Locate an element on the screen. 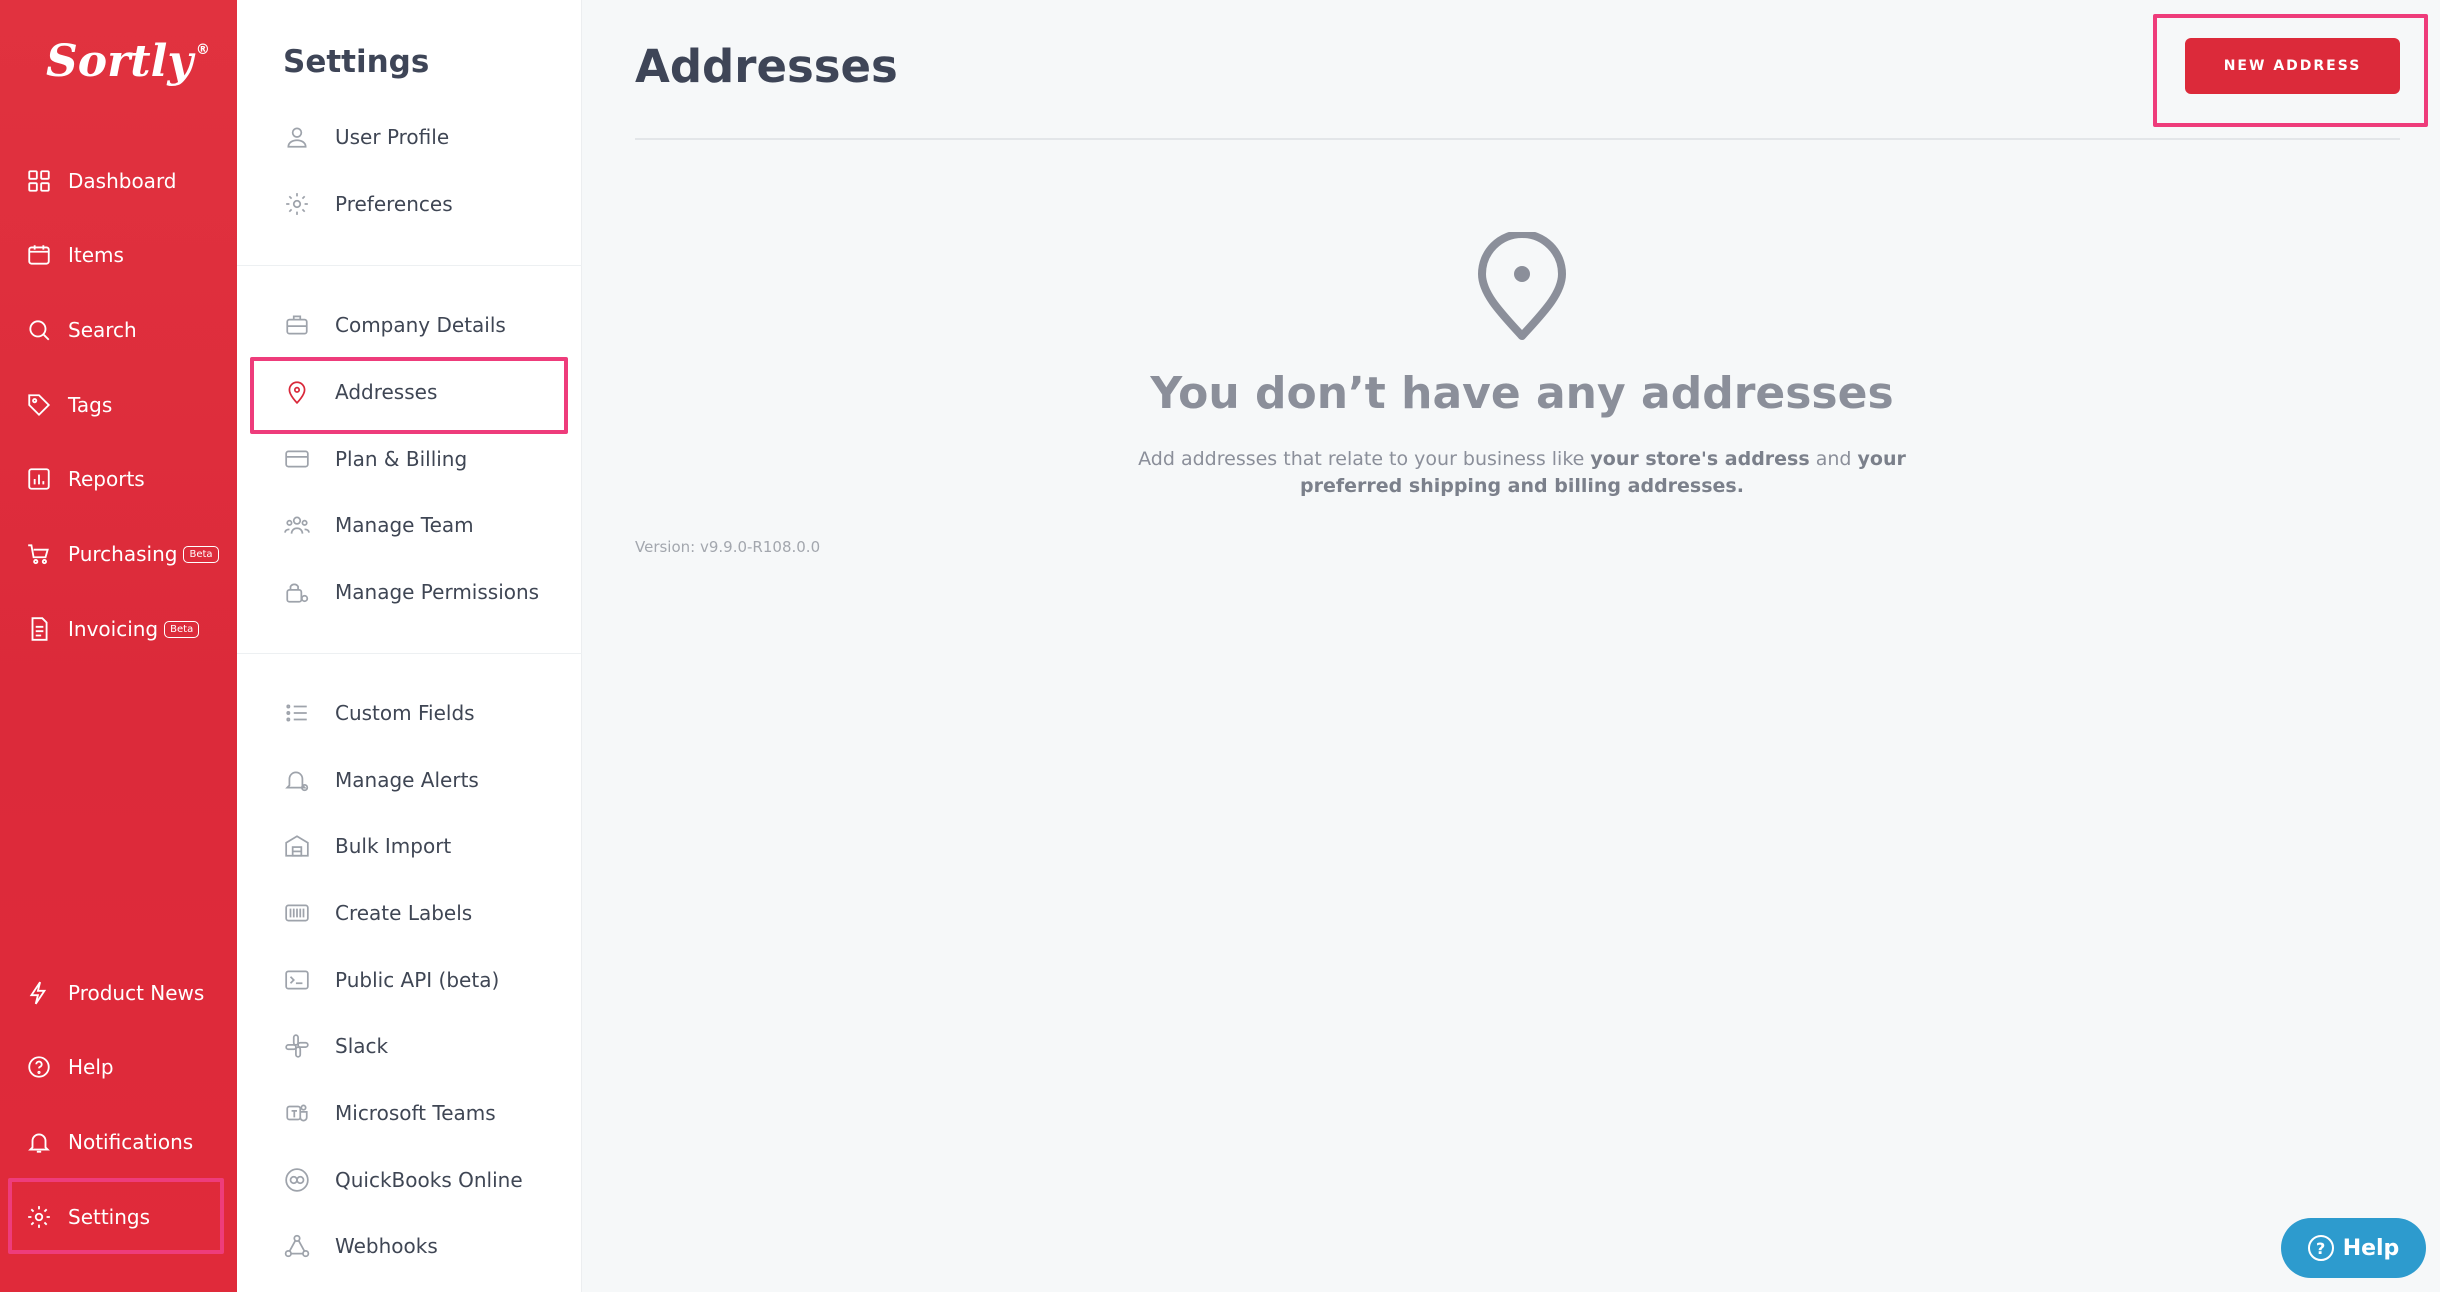 The width and height of the screenshot is (2440, 1292). settings-item-label: Microsoft Teams is located at coordinates (415, 1113).